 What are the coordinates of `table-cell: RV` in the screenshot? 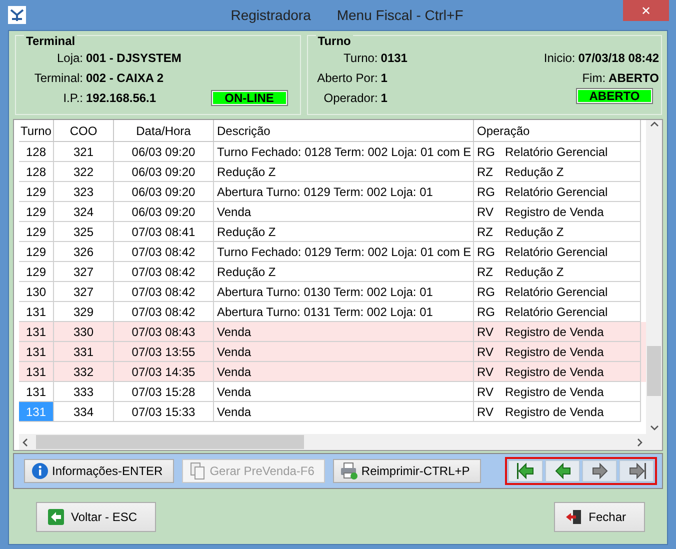 It's located at (488, 412).